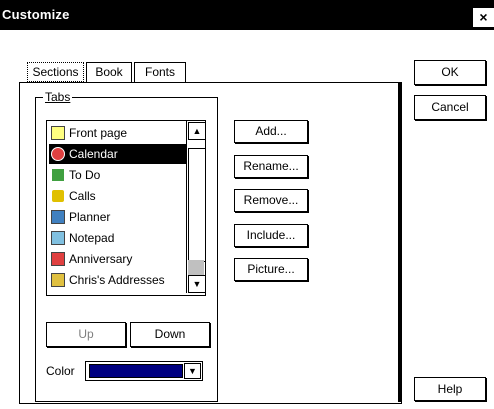 This screenshot has height=409, width=494. Describe the element at coordinates (60, 371) in the screenshot. I see `color-label: Color` at that location.